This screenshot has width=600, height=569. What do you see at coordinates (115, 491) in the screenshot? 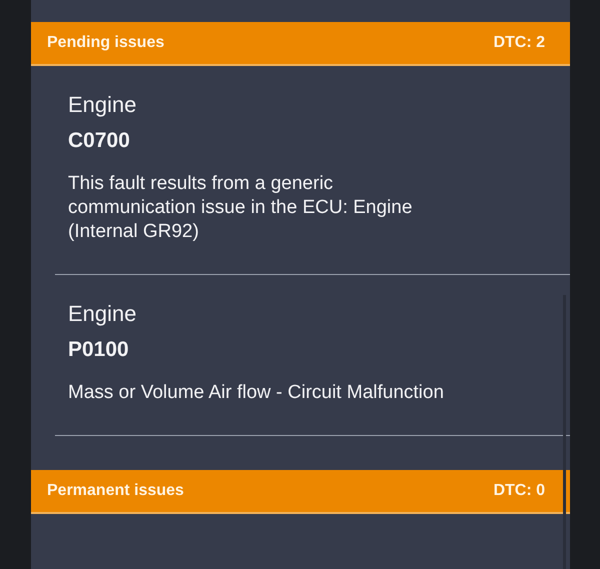
I see `section-title: Permanent issues` at bounding box center [115, 491].